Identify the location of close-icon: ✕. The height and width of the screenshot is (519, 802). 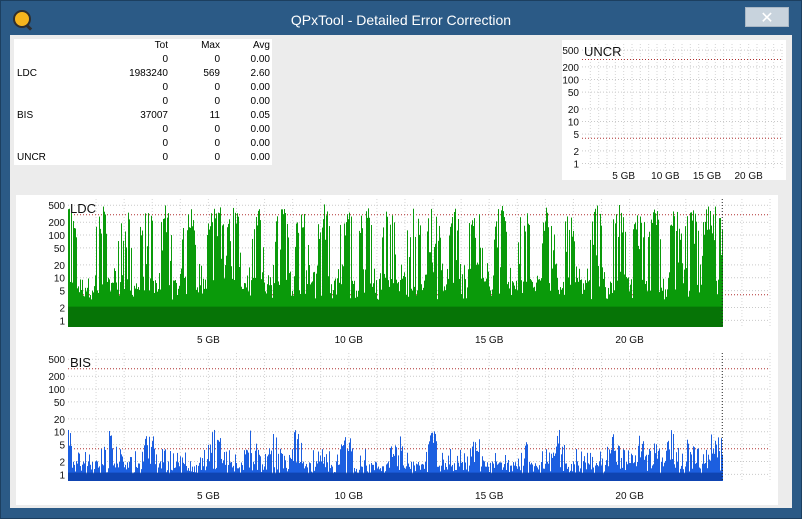
(767, 17).